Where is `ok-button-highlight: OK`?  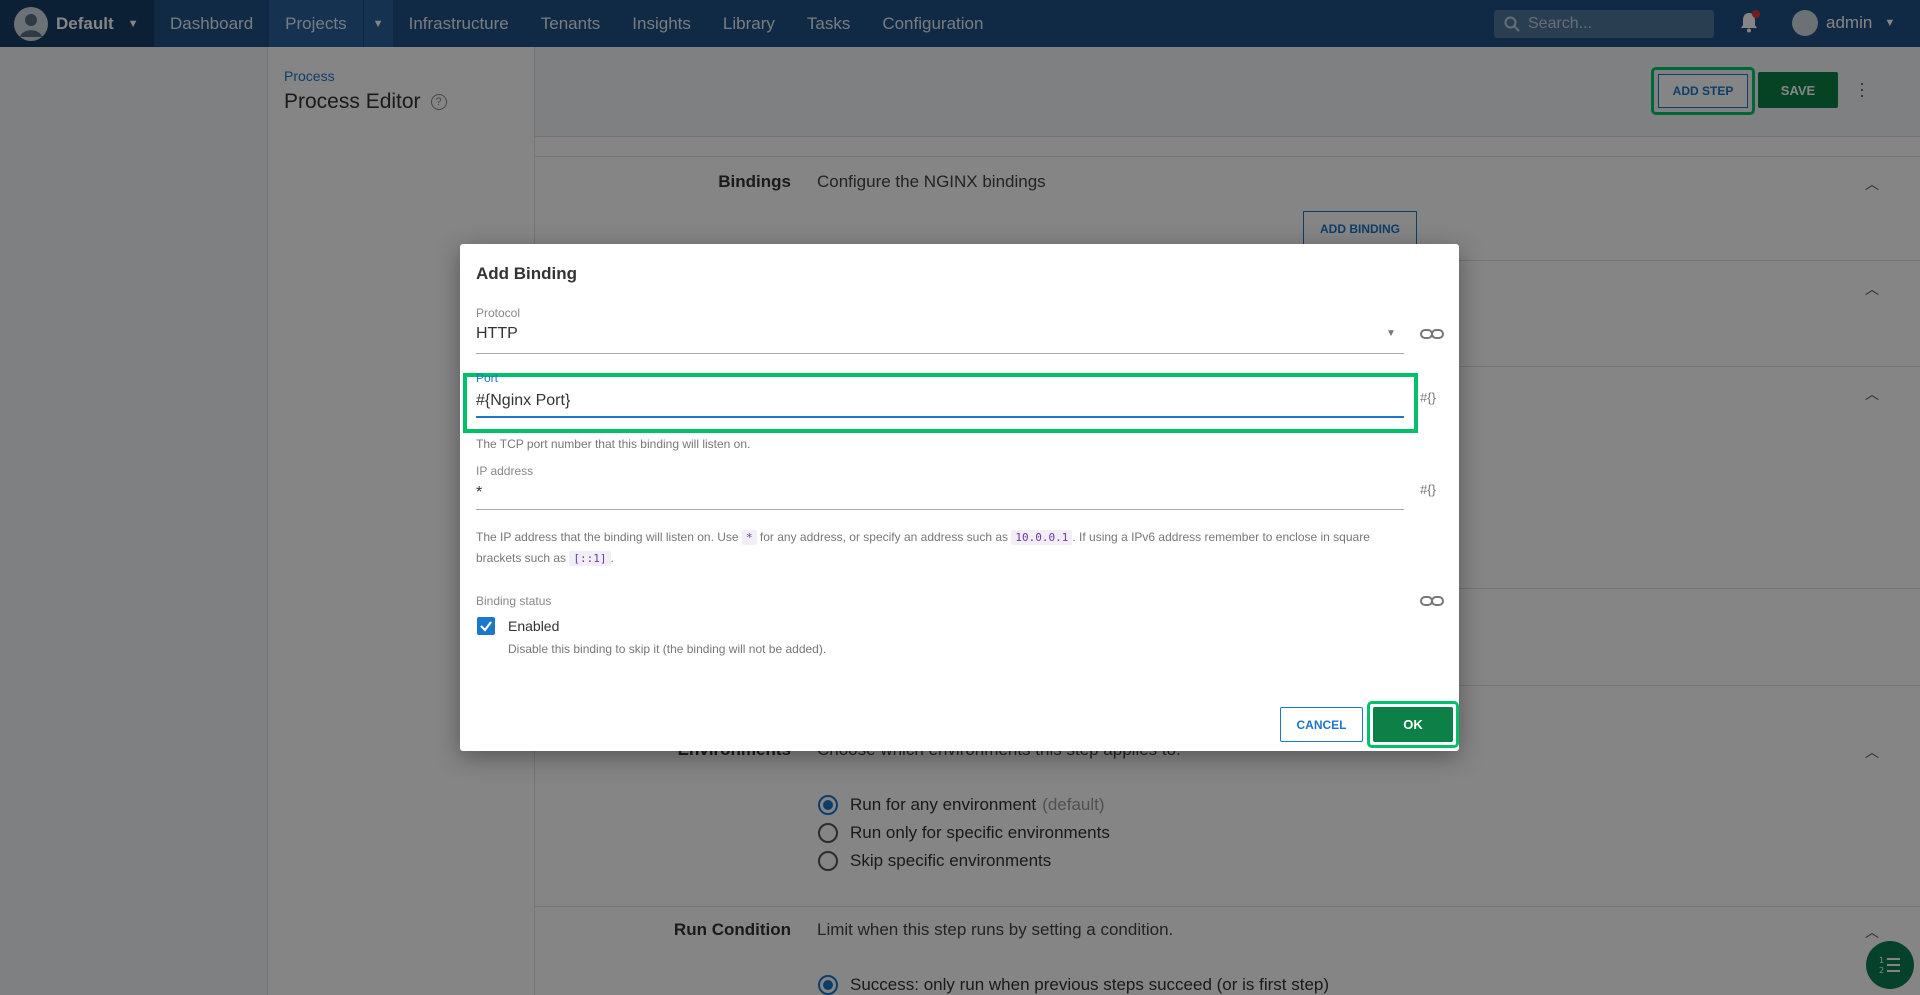
ok-button-highlight: OK is located at coordinates (1413, 724).